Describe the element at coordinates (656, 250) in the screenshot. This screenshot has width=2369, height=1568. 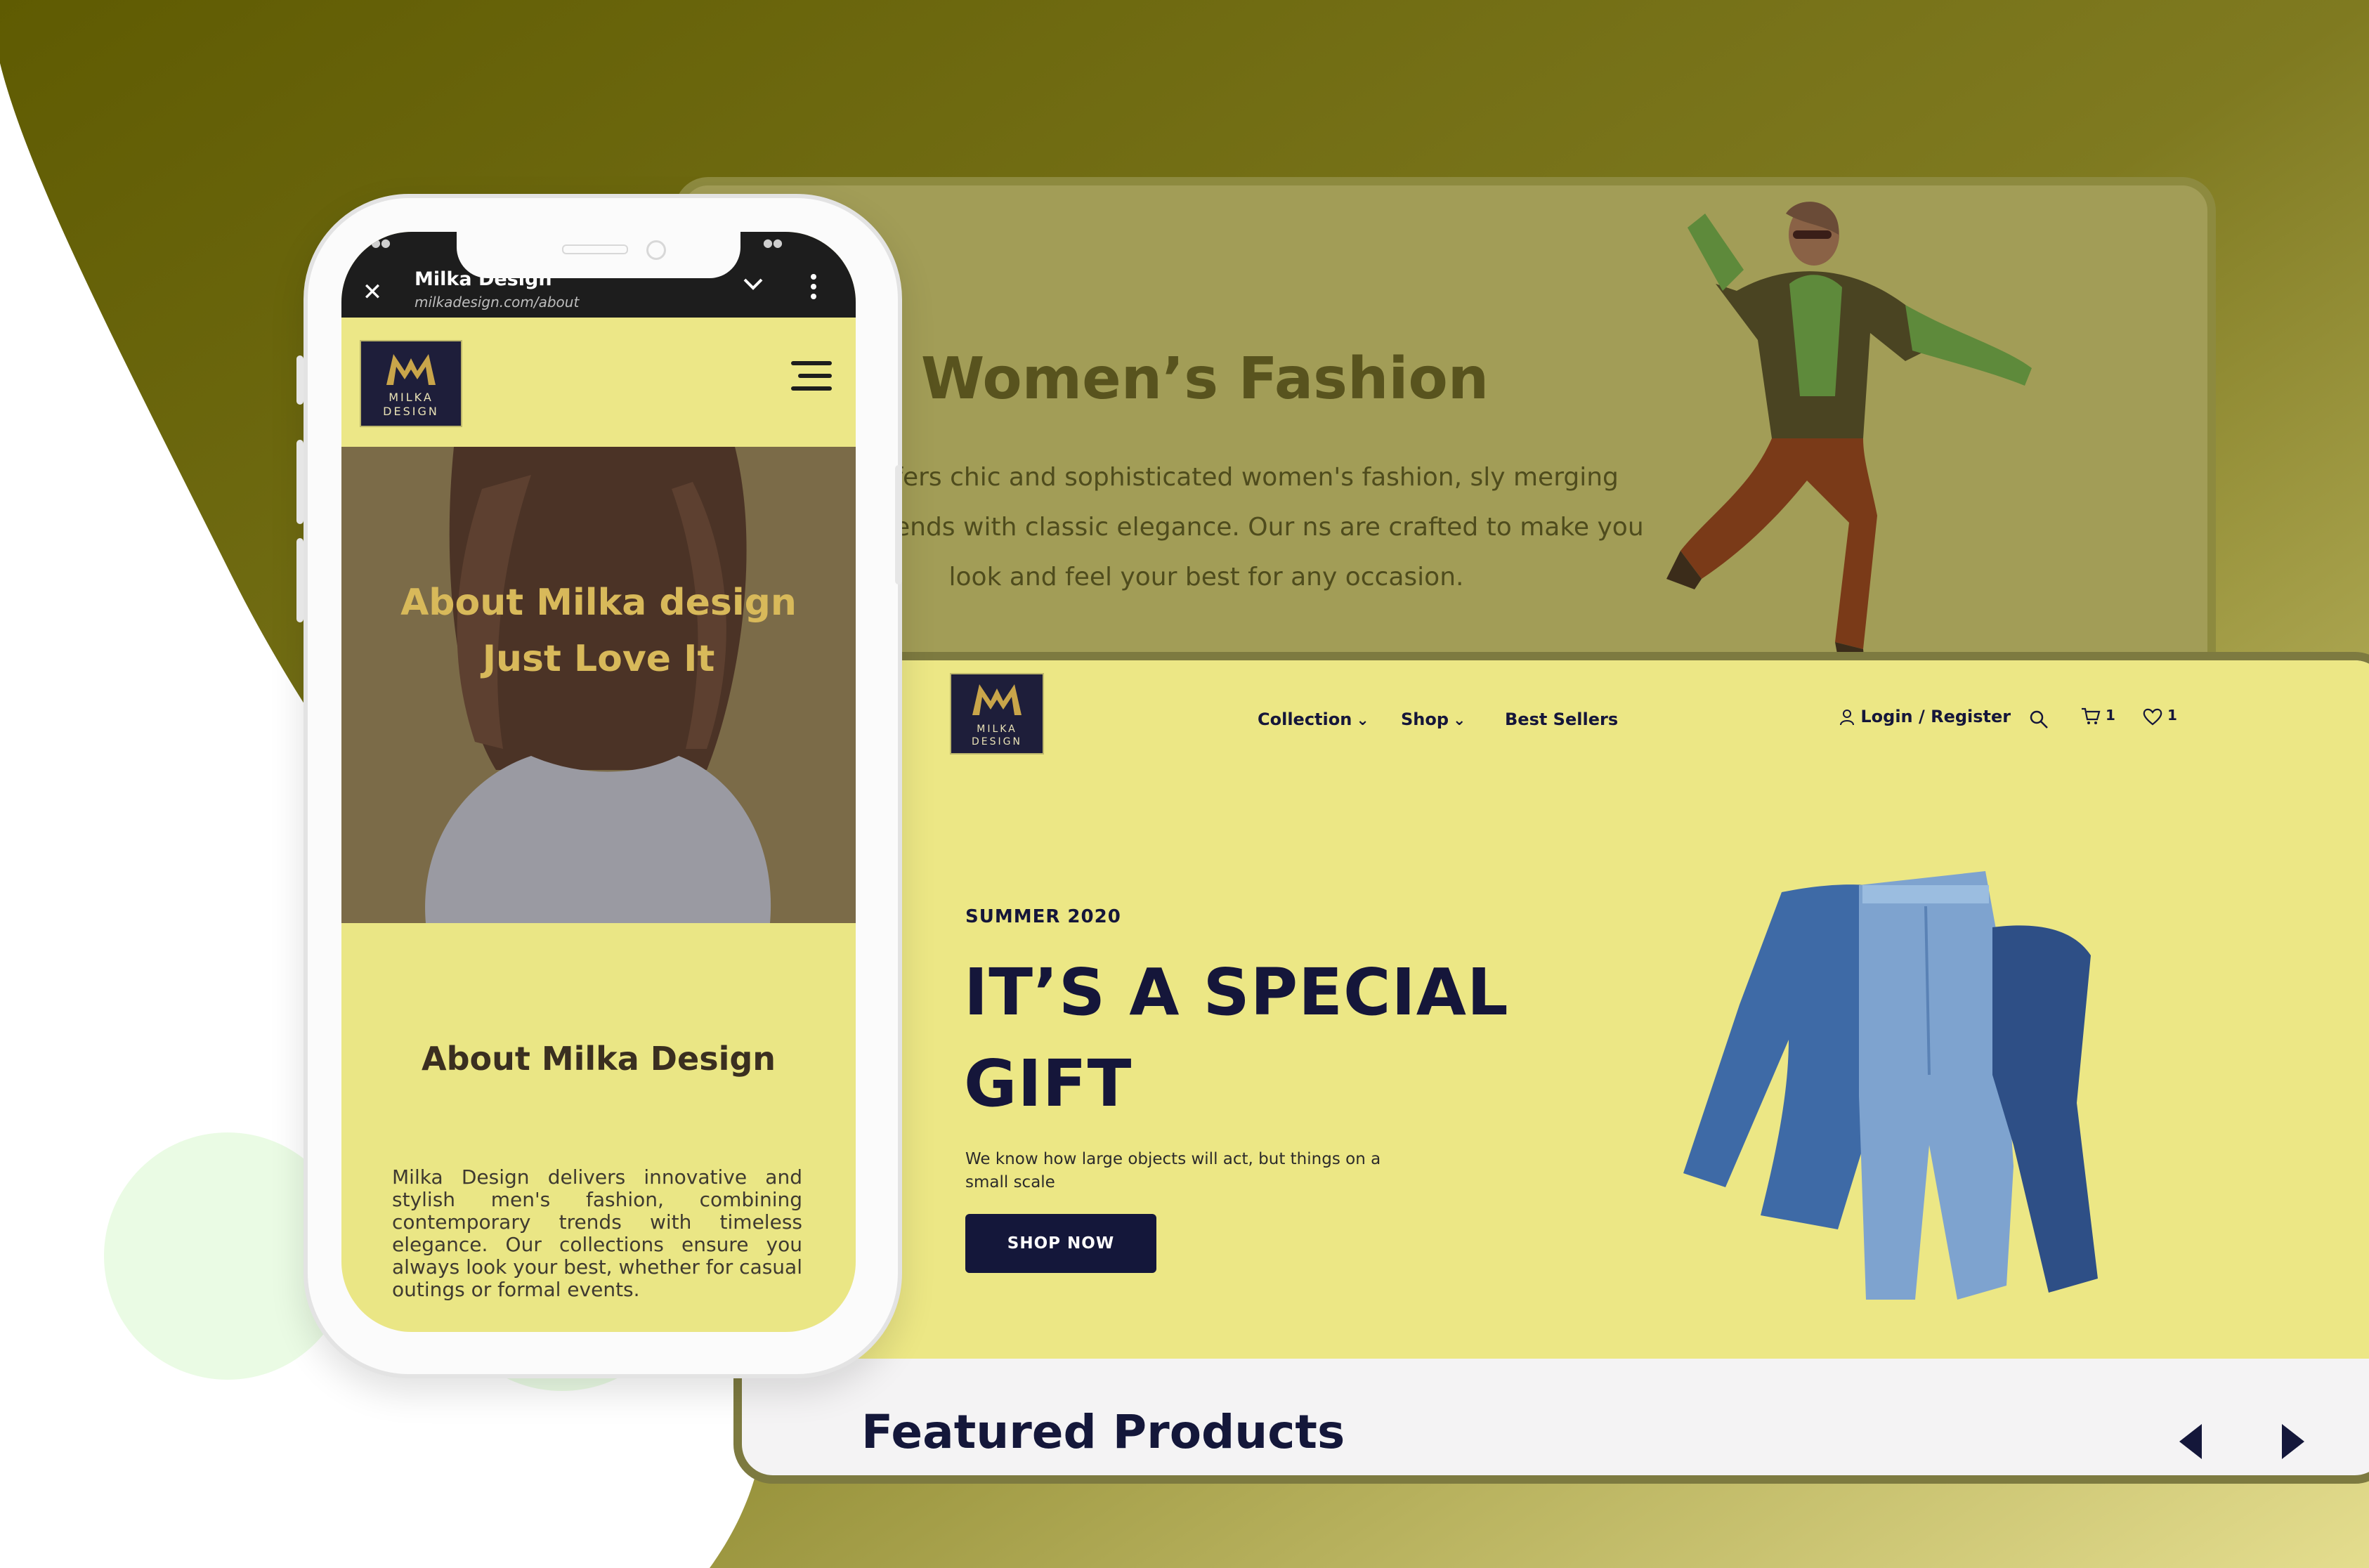
I see `phone-camera` at that location.